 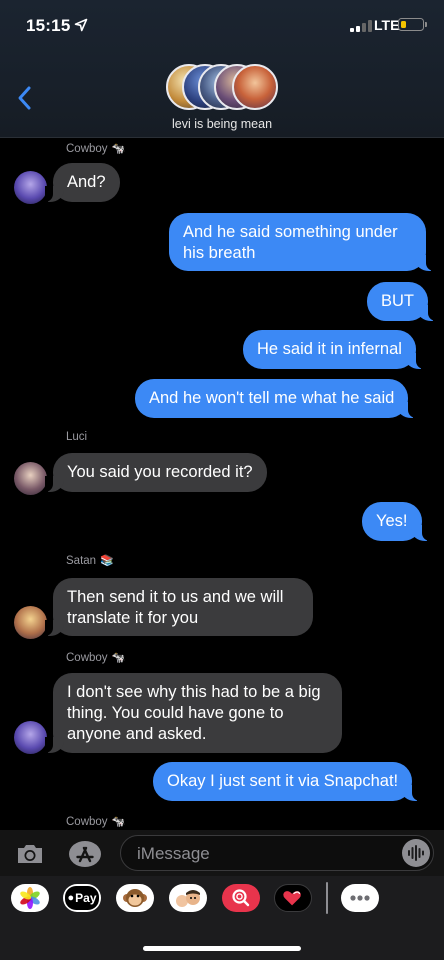 I want to click on app-store-icon, so click(x=85, y=854).